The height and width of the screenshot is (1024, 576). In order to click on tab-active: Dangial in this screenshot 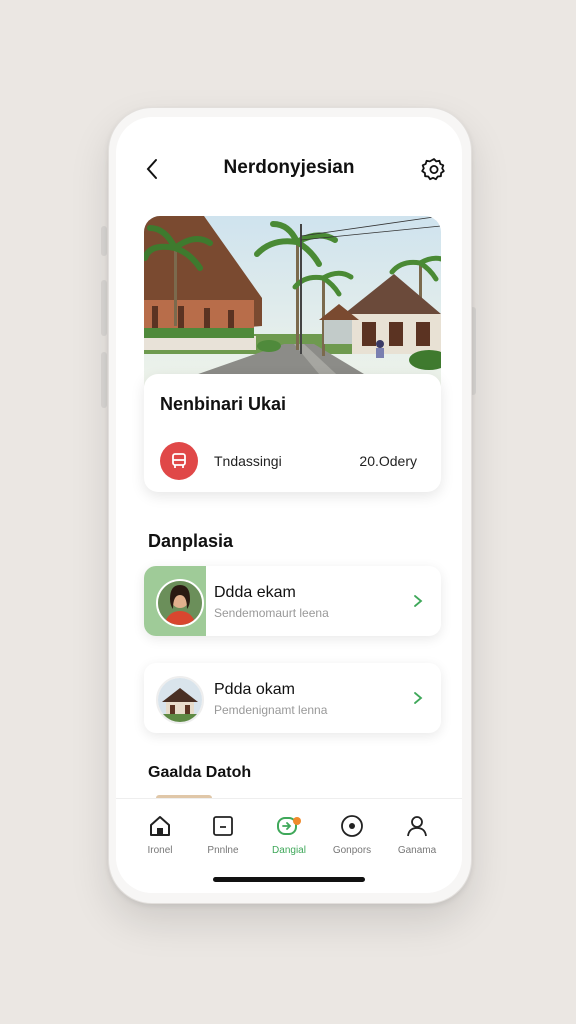, I will do `click(289, 834)`.